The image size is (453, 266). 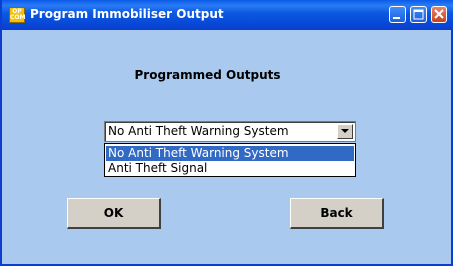 I want to click on ok-button: OK, so click(x=114, y=213).